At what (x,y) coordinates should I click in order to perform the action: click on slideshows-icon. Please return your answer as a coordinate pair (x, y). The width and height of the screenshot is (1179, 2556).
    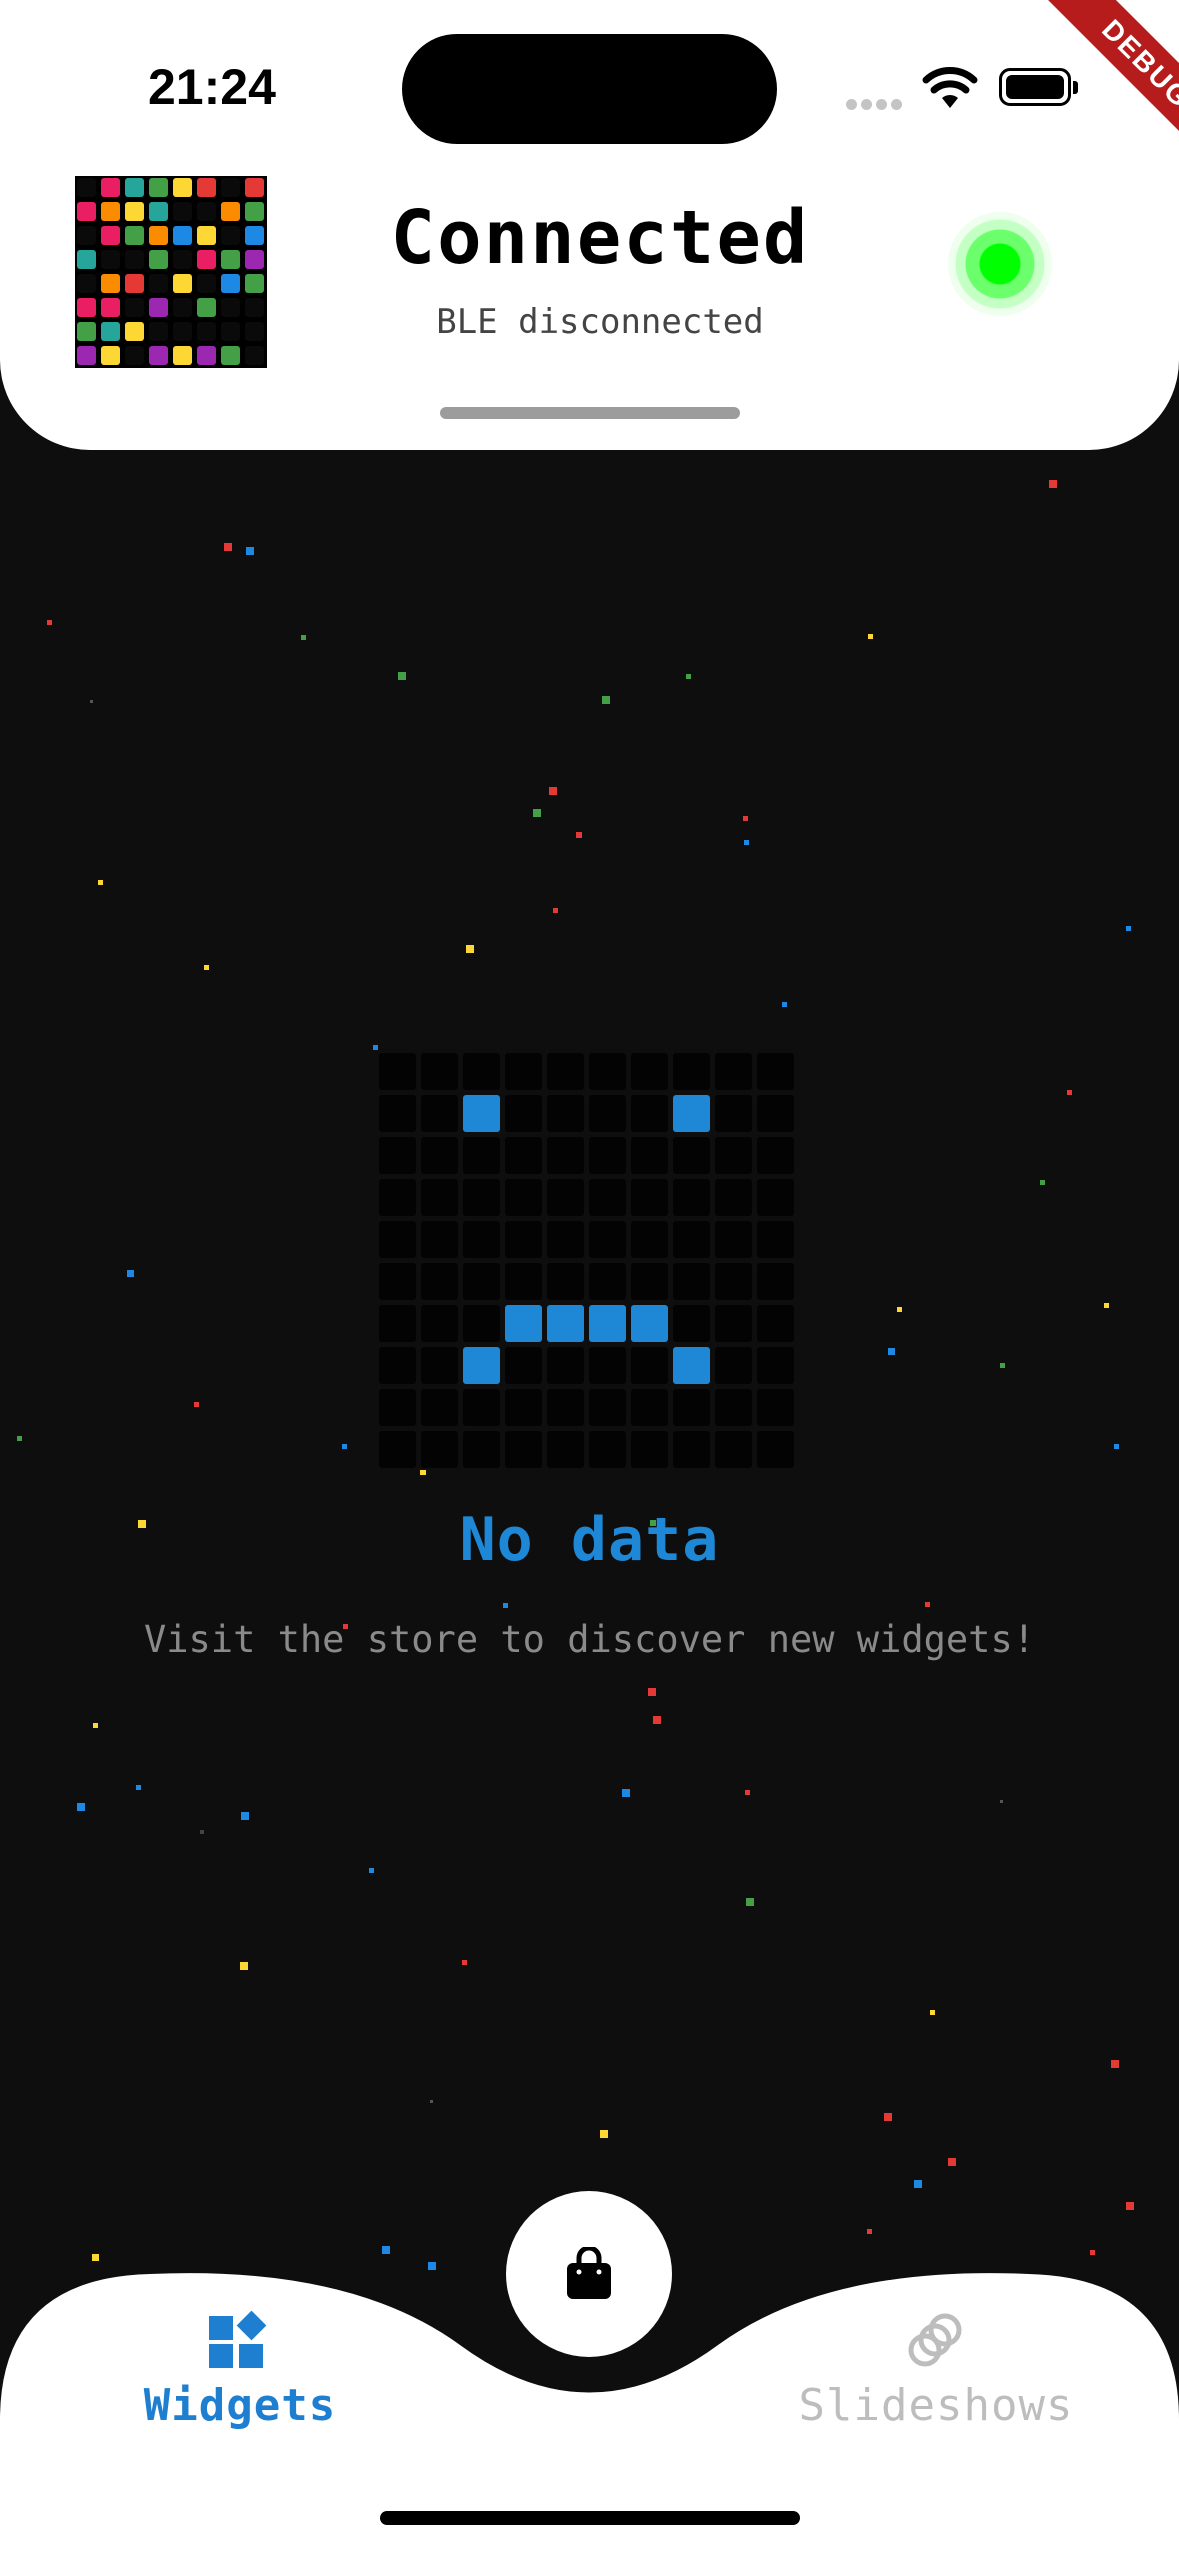
    Looking at the image, I should click on (935, 2339).